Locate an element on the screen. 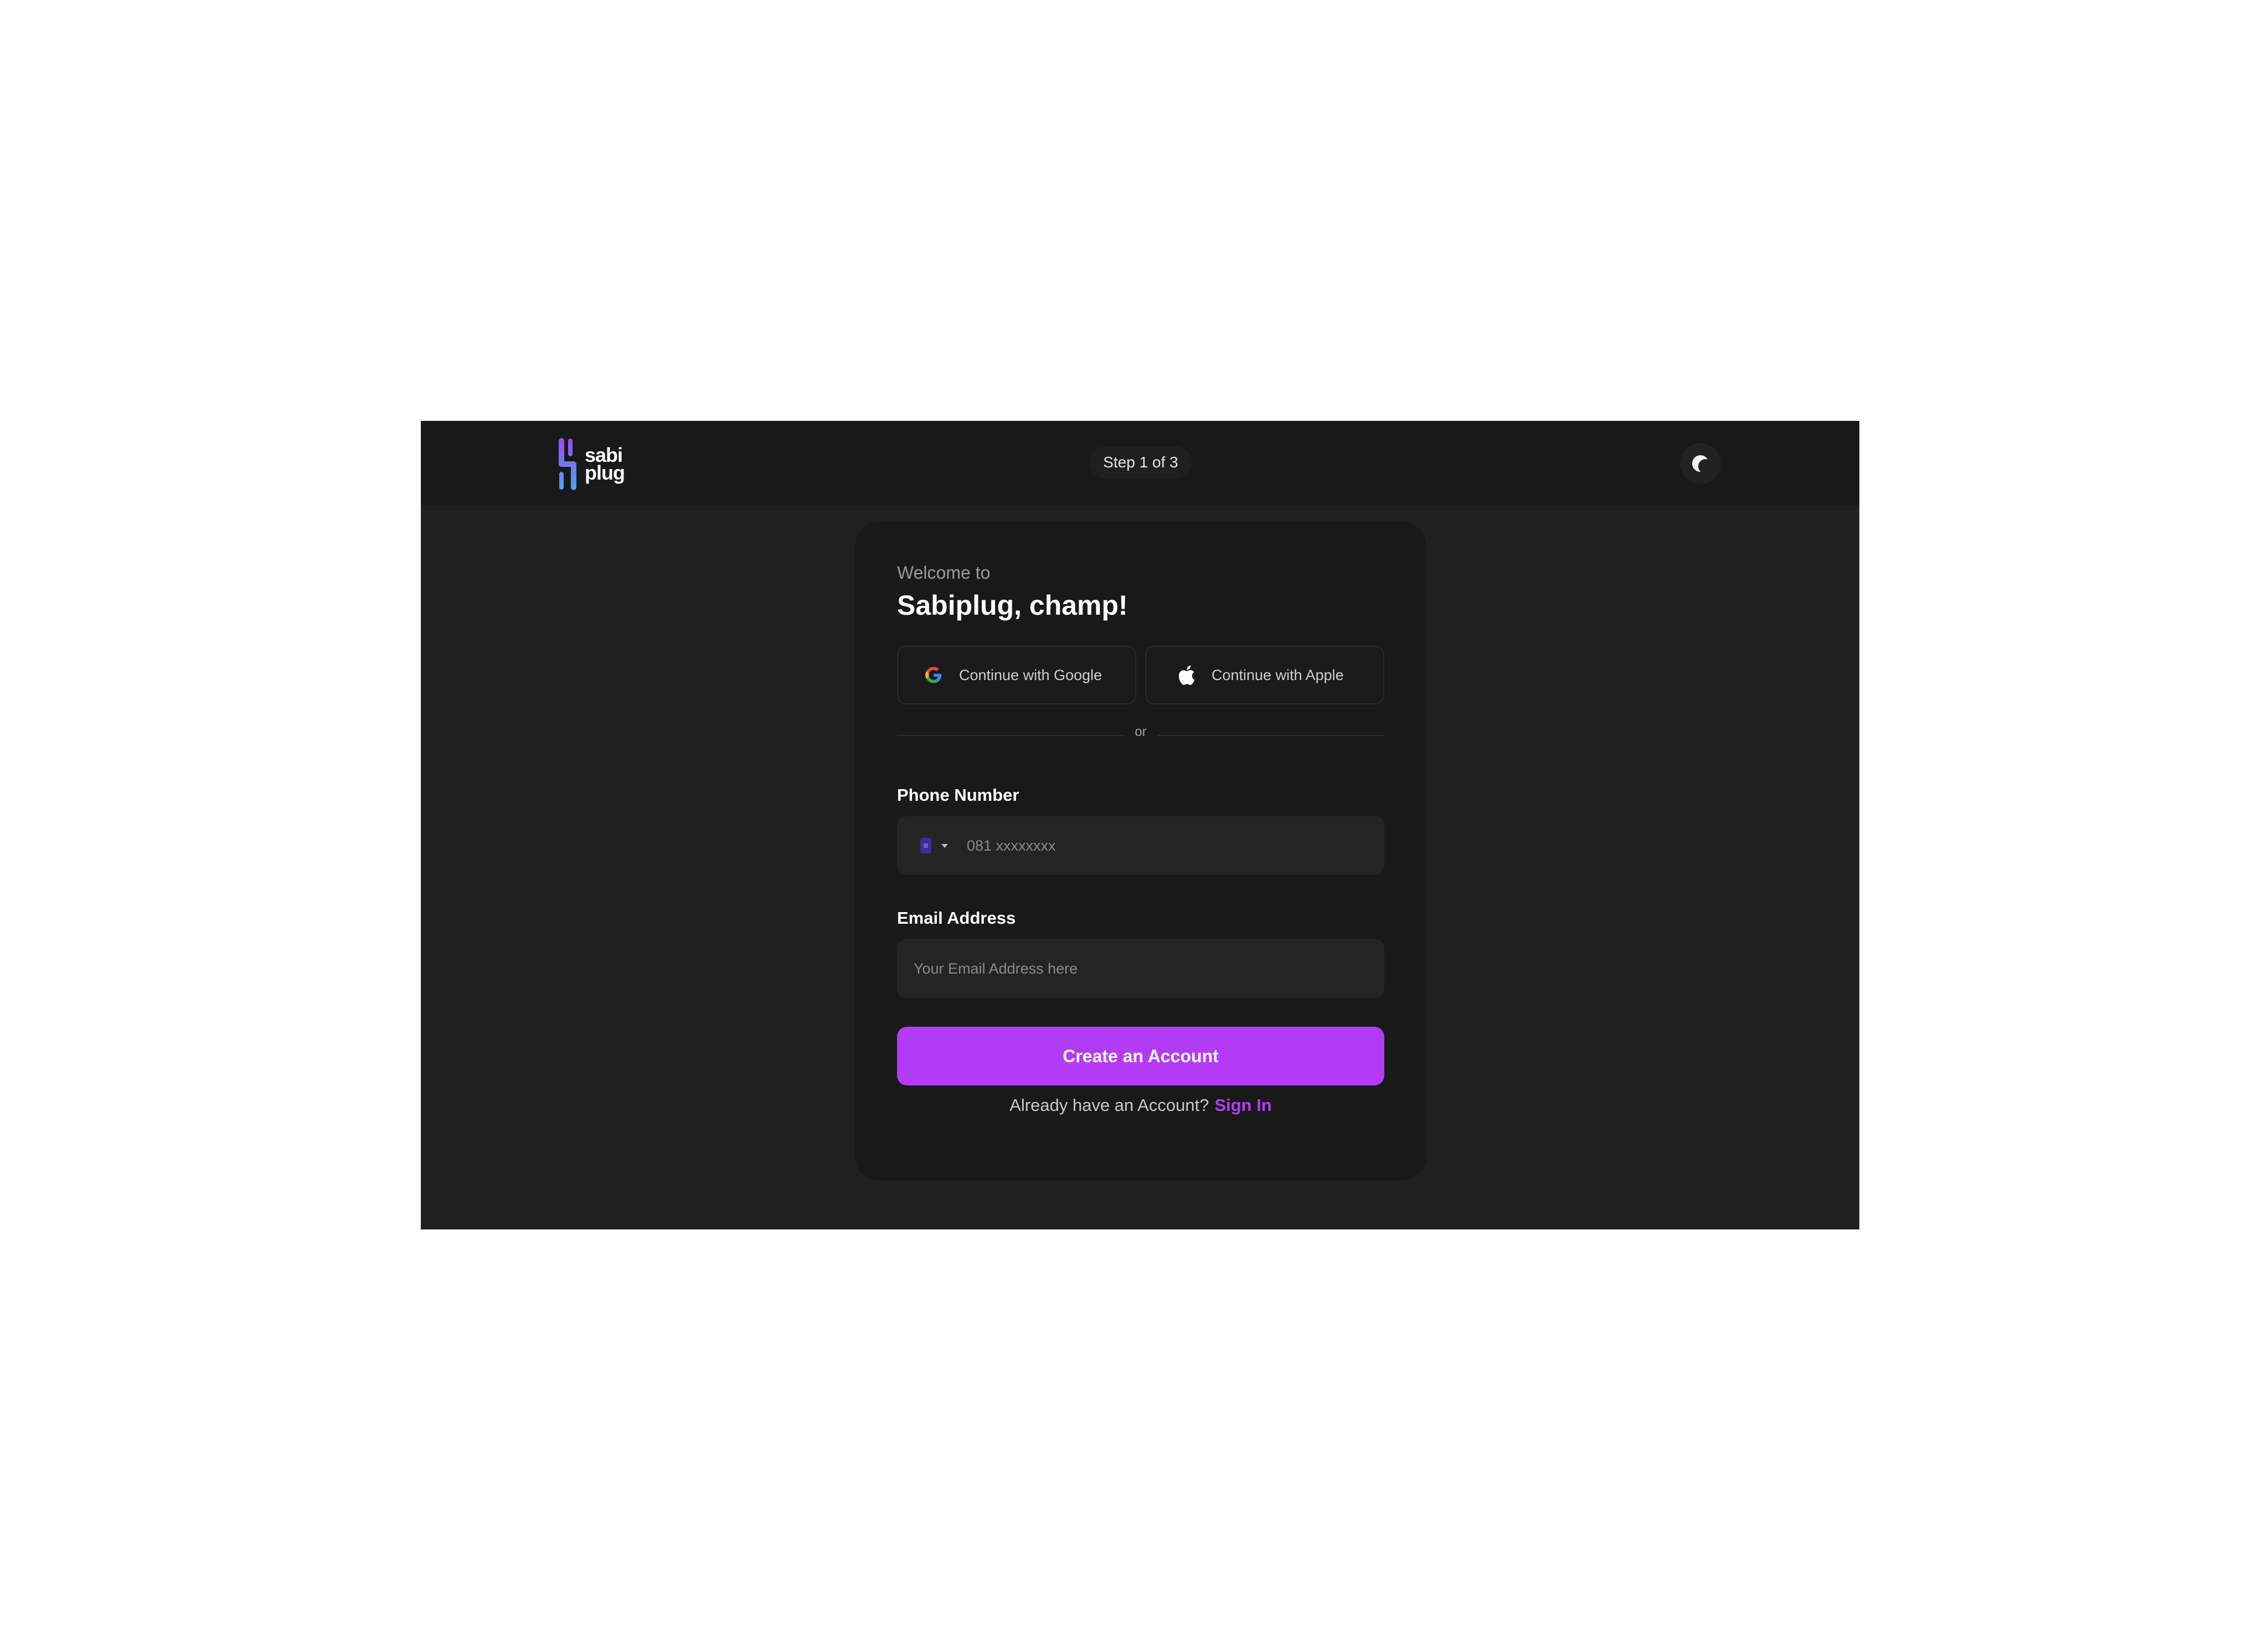  country-code-dropdown is located at coordinates (934, 846).